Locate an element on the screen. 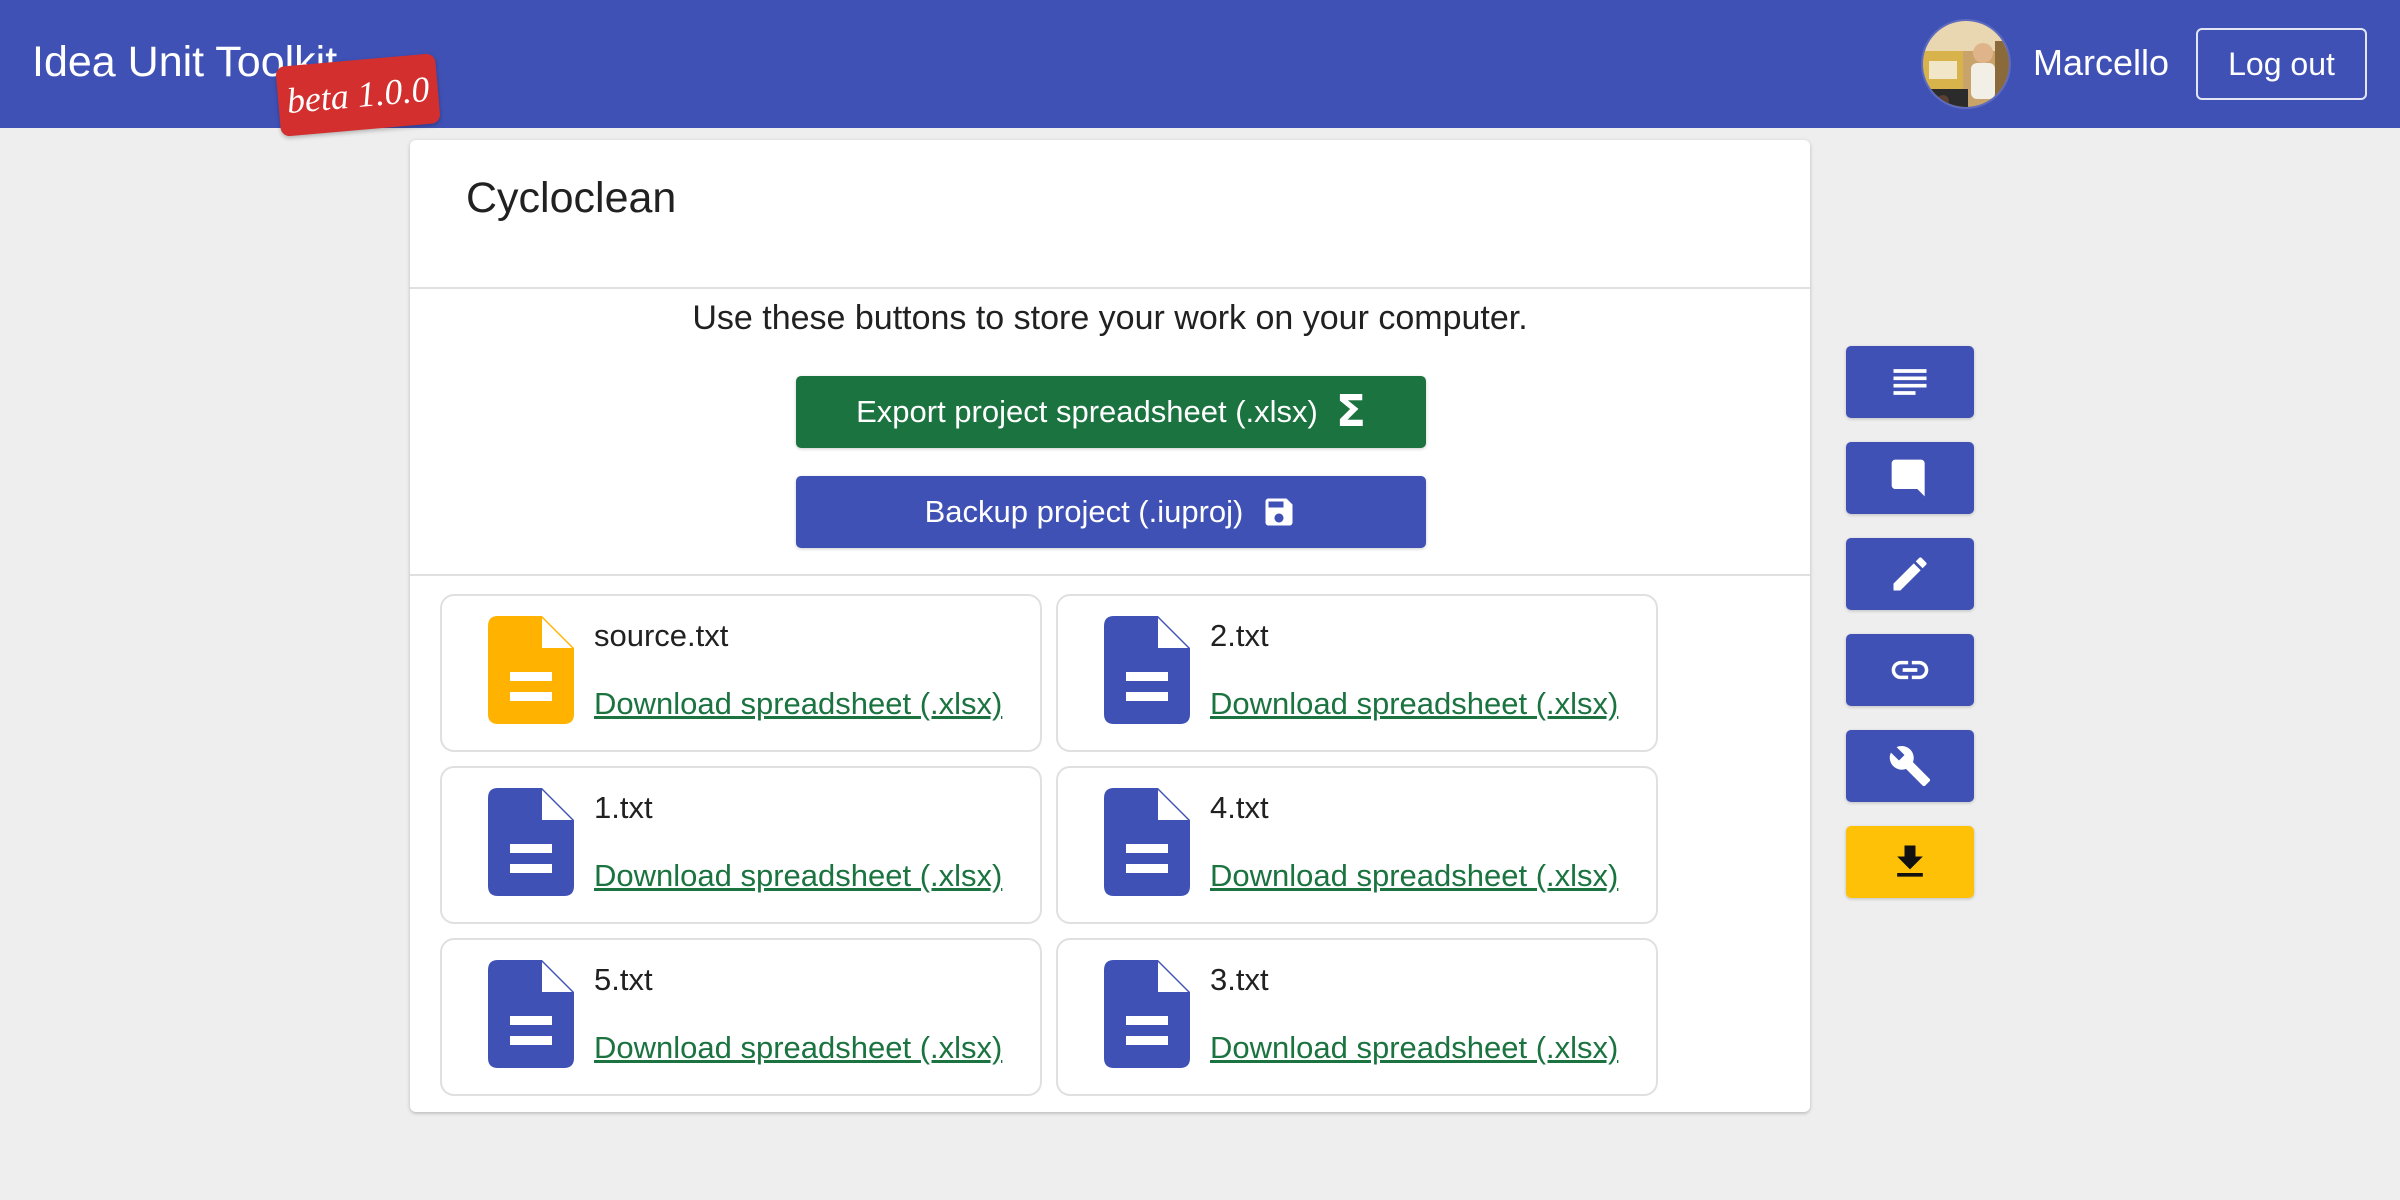 This screenshot has height=1200, width=2400. file-card: 1.txt Download spreadsheet (.xlsx) is located at coordinates (741, 845).